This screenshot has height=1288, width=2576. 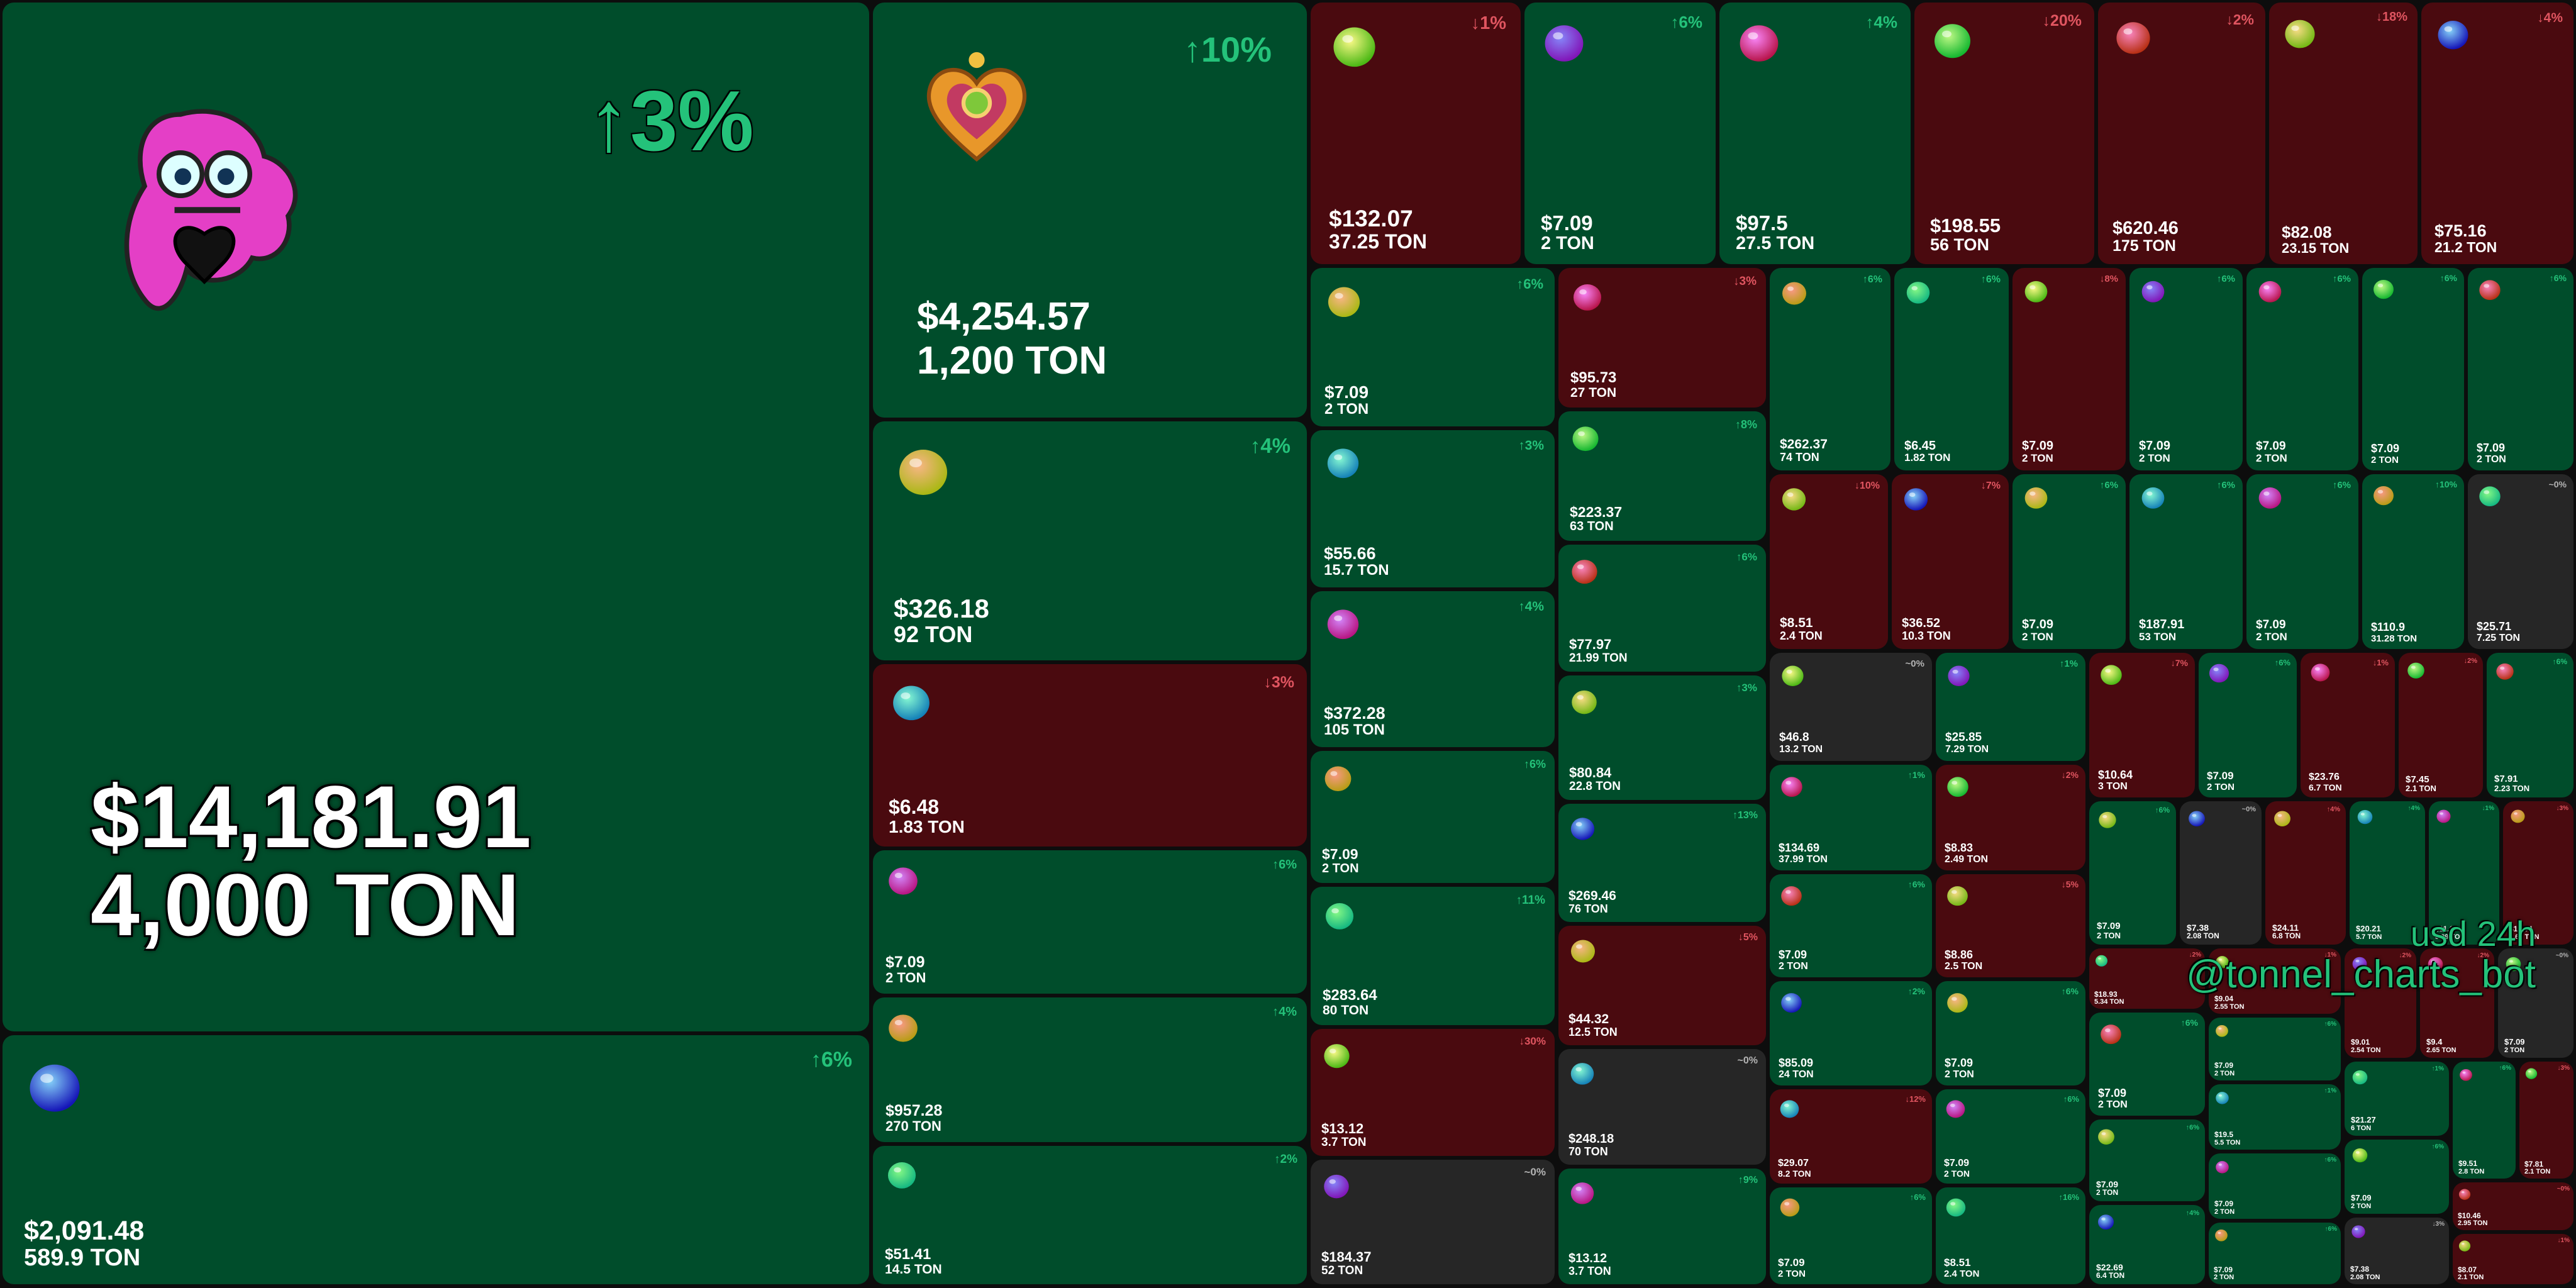 I want to click on top-hat-icon, so click(x=2490, y=495).